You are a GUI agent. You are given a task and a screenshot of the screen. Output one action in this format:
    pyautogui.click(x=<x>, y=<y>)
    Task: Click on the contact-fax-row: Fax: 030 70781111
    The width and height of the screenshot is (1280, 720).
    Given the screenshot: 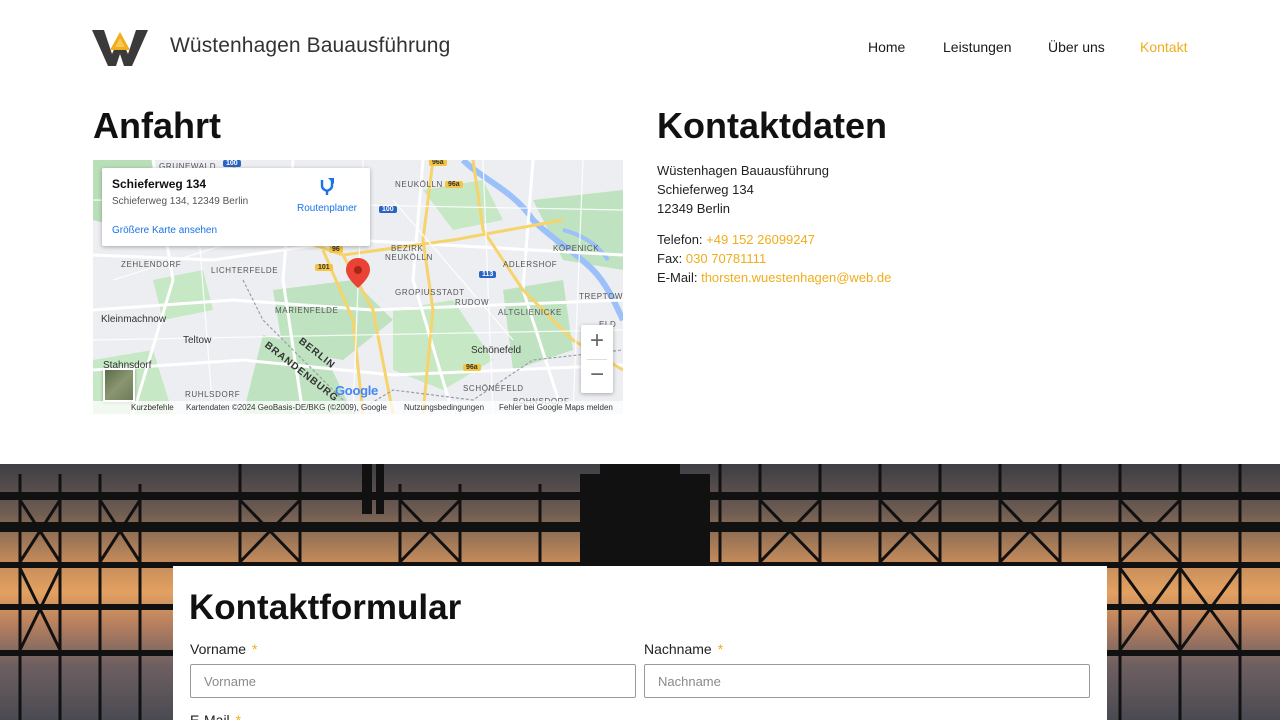 What is the action you would take?
    pyautogui.click(x=774, y=258)
    